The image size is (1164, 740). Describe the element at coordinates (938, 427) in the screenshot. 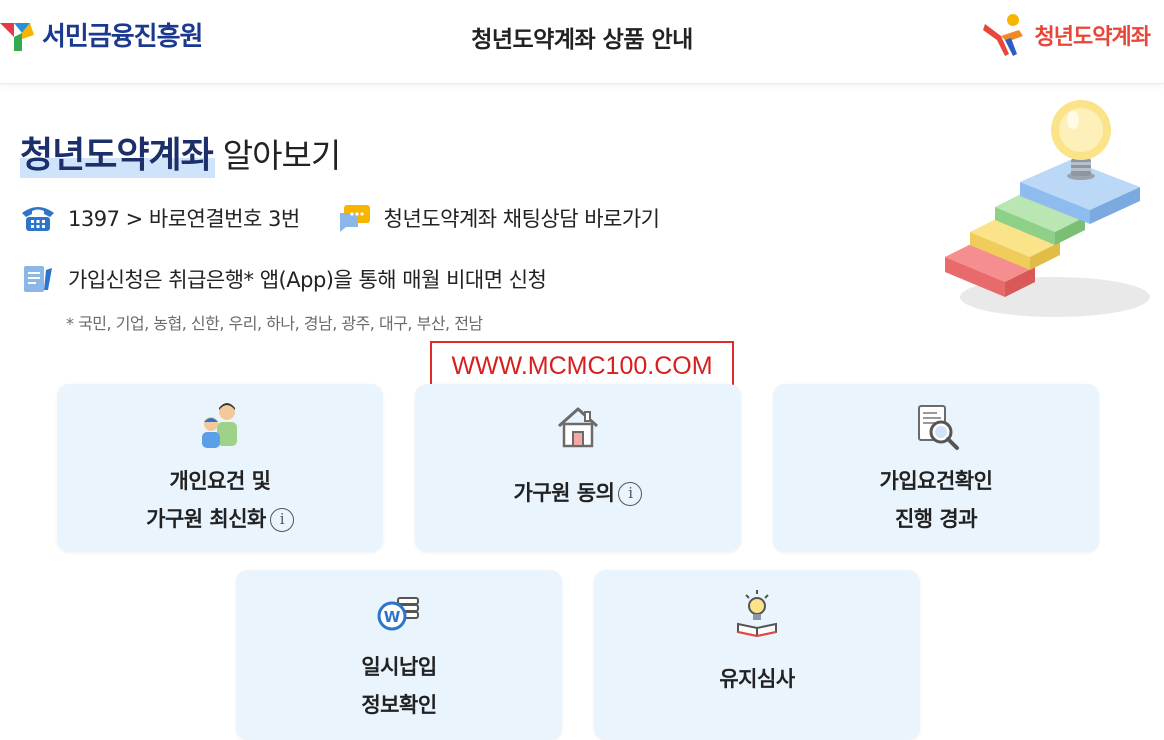

I see `document-search-icon` at that location.